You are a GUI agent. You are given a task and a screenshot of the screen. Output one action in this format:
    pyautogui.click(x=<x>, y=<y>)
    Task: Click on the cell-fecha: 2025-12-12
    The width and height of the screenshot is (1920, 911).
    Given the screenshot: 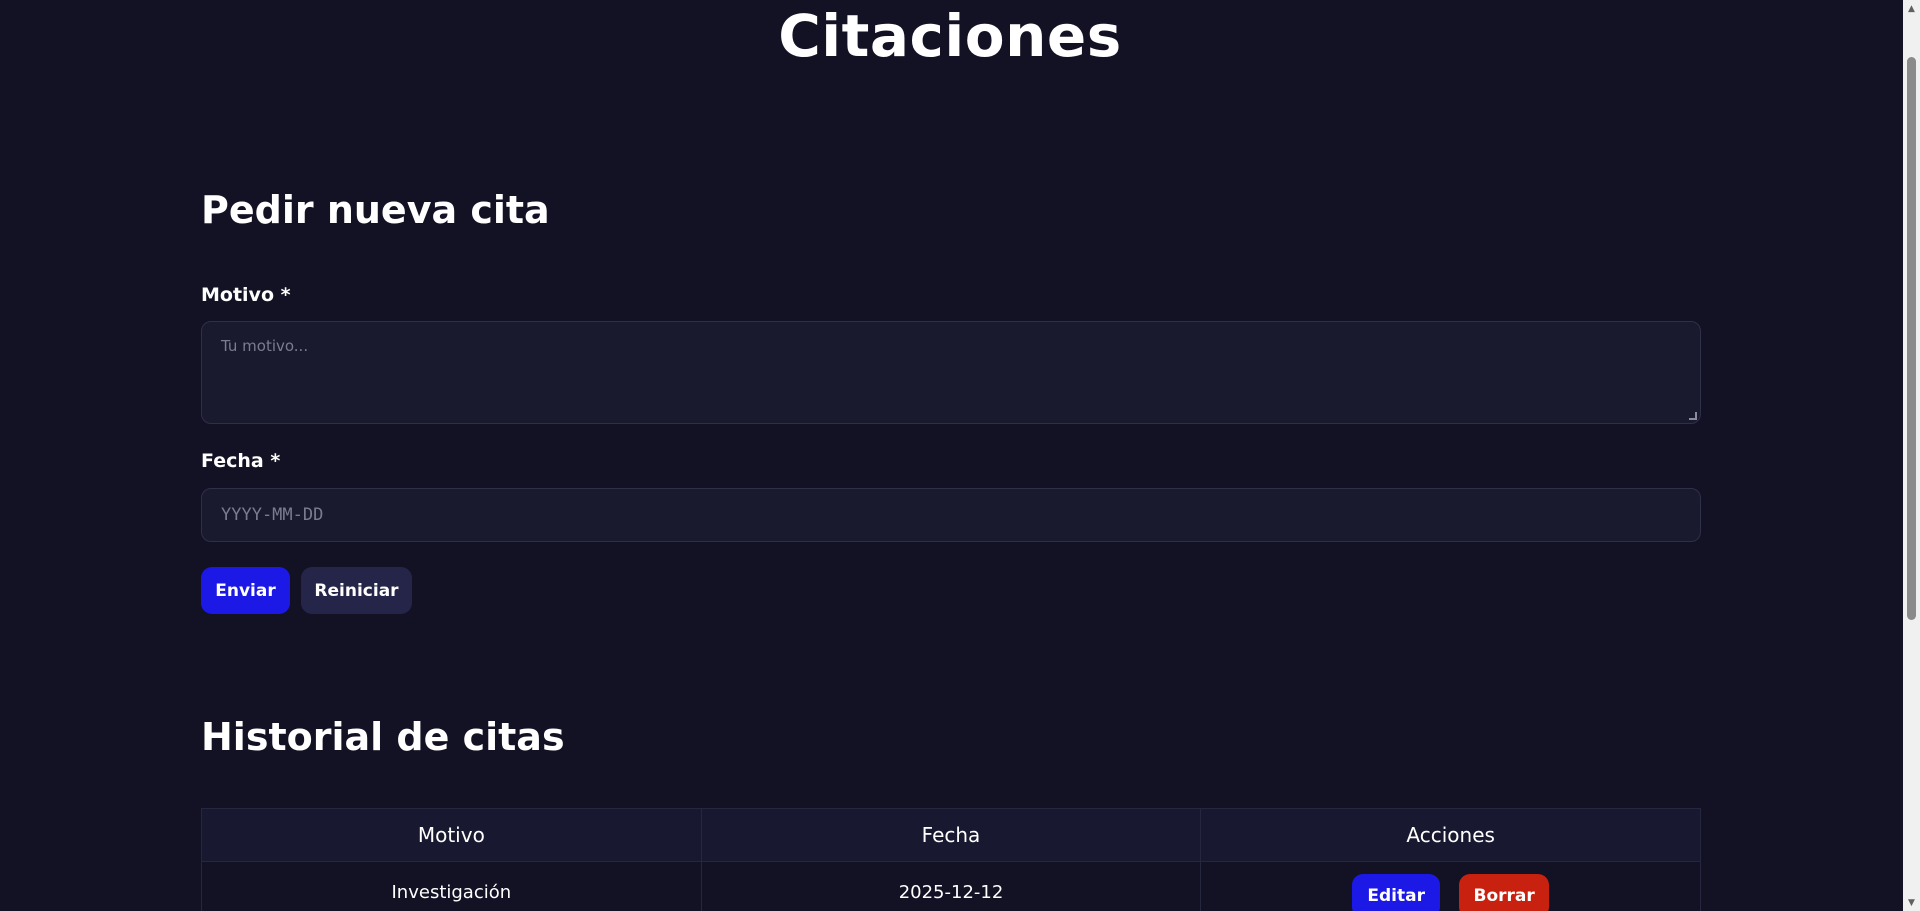 What is the action you would take?
    pyautogui.click(x=952, y=886)
    